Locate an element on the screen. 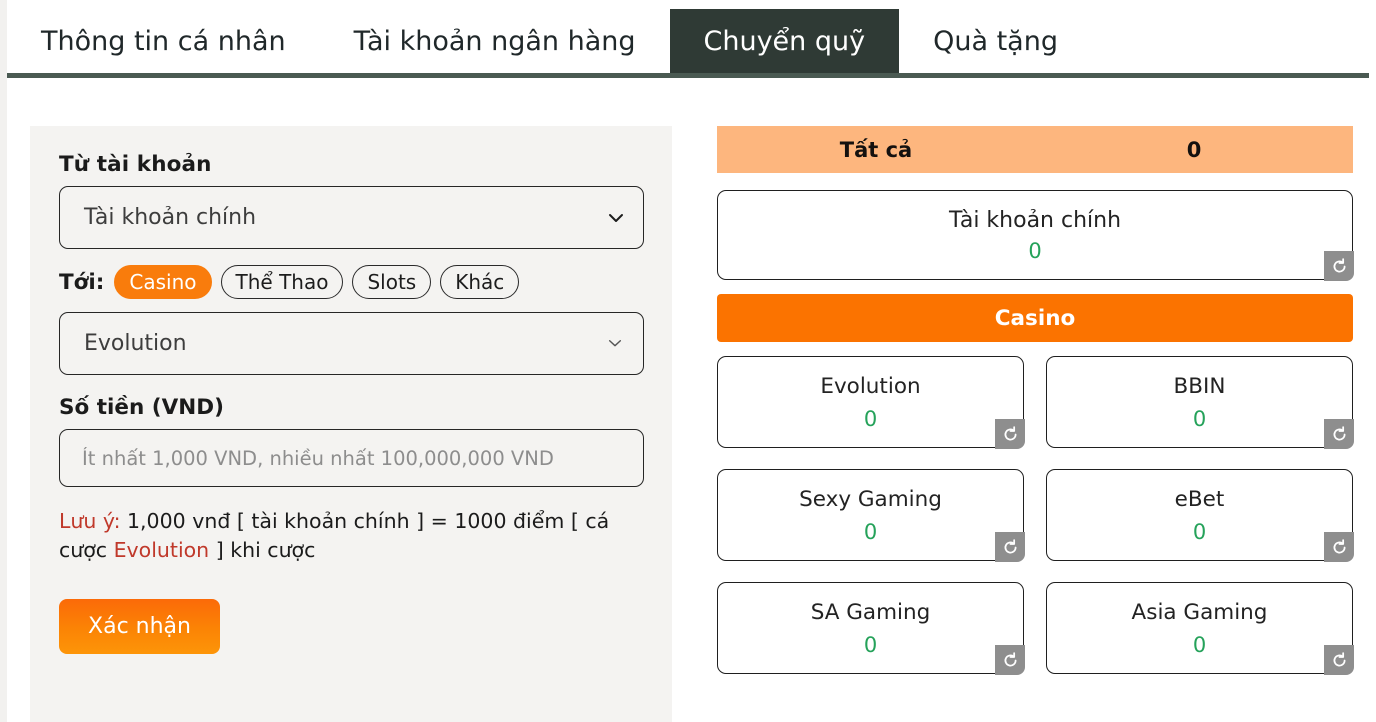  tab-chuyen-quy: Chuyển quỹ is located at coordinates (784, 41).